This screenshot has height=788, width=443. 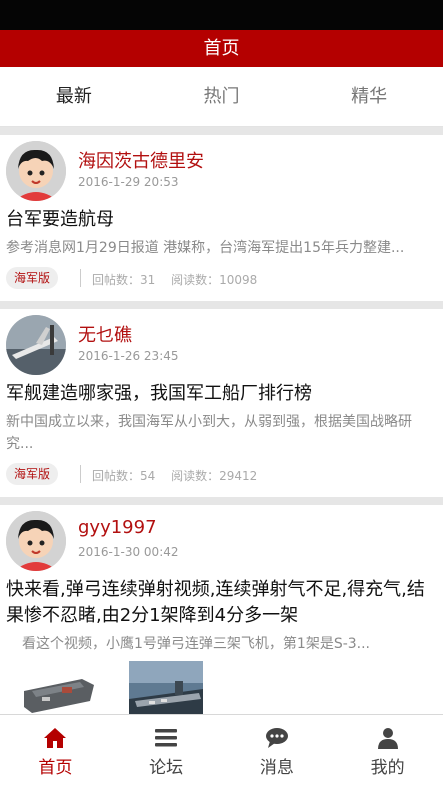 I want to click on nav-label: 我的, so click(x=387, y=768).